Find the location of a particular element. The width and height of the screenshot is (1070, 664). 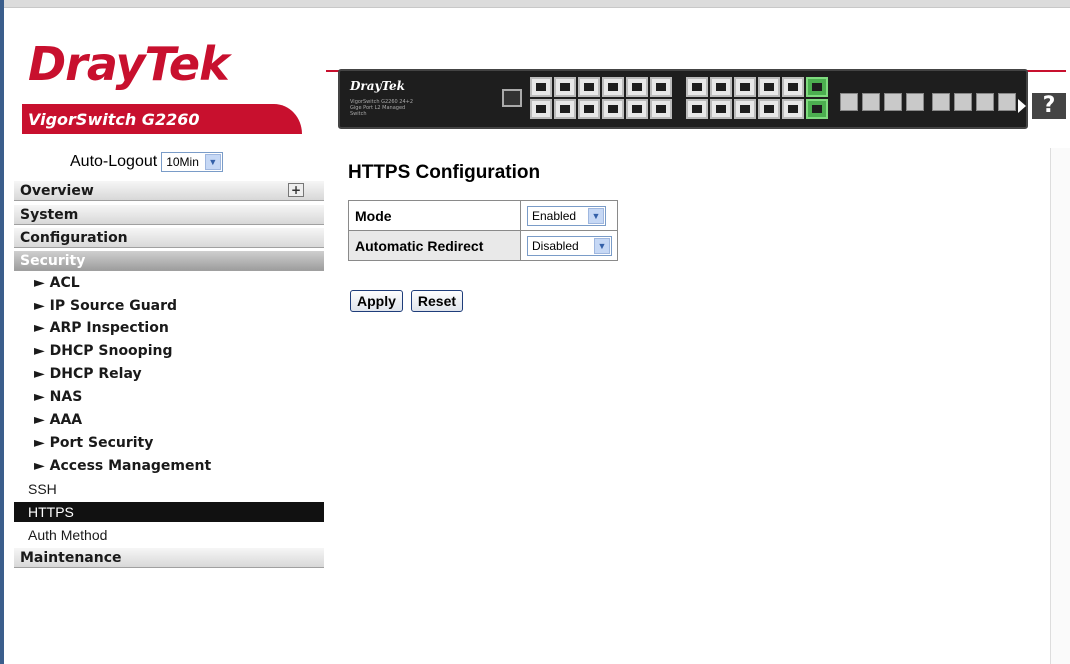

mode-cell: Enabled ▼ is located at coordinates (569, 215).